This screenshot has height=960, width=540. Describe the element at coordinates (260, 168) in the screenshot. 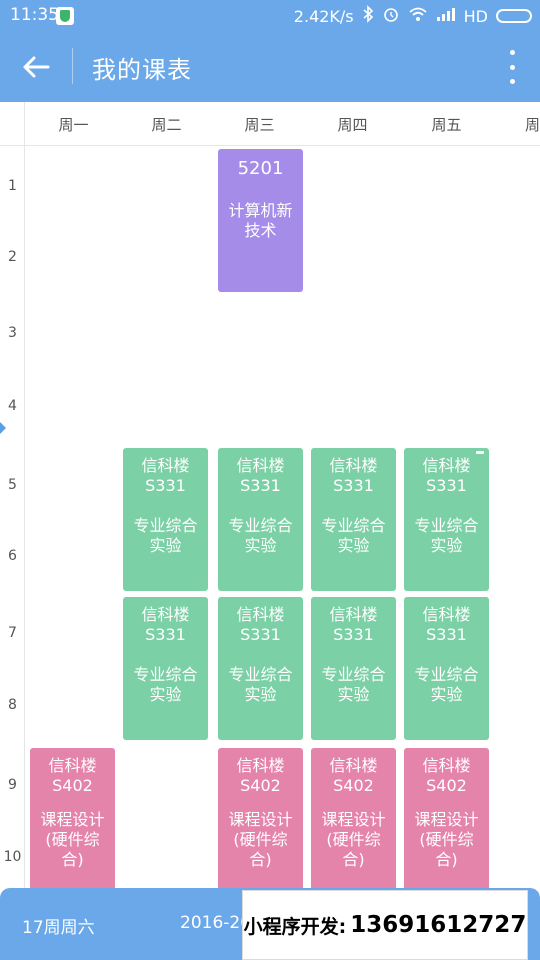

I see `course-location: 5201` at that location.